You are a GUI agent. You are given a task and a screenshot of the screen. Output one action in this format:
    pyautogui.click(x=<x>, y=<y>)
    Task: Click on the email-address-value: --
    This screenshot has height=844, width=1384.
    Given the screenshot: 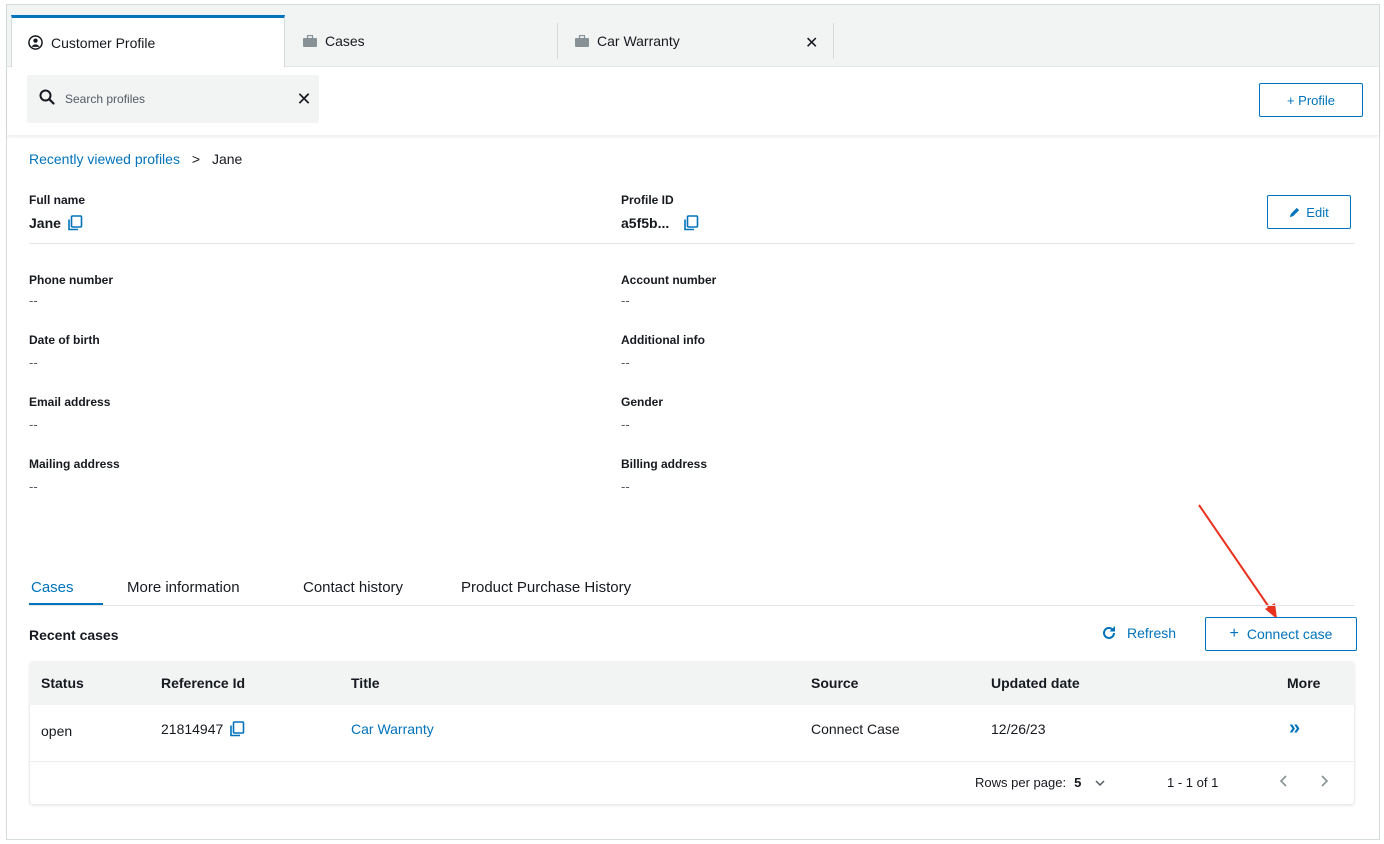 What is the action you would take?
    pyautogui.click(x=33, y=424)
    